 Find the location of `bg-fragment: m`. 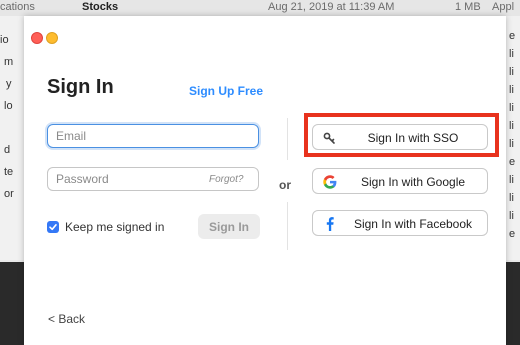

bg-fragment: m is located at coordinates (9, 62).